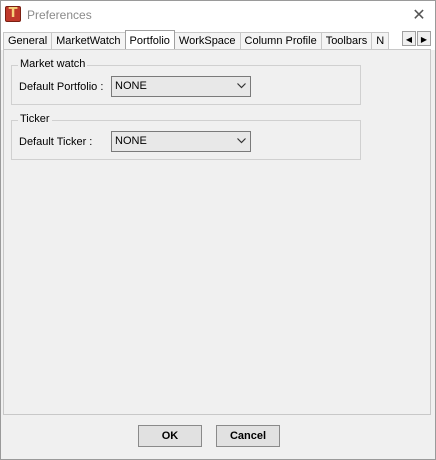 The height and width of the screenshot is (460, 436). I want to click on default-ticker-label: Default Ticker :, so click(56, 142).